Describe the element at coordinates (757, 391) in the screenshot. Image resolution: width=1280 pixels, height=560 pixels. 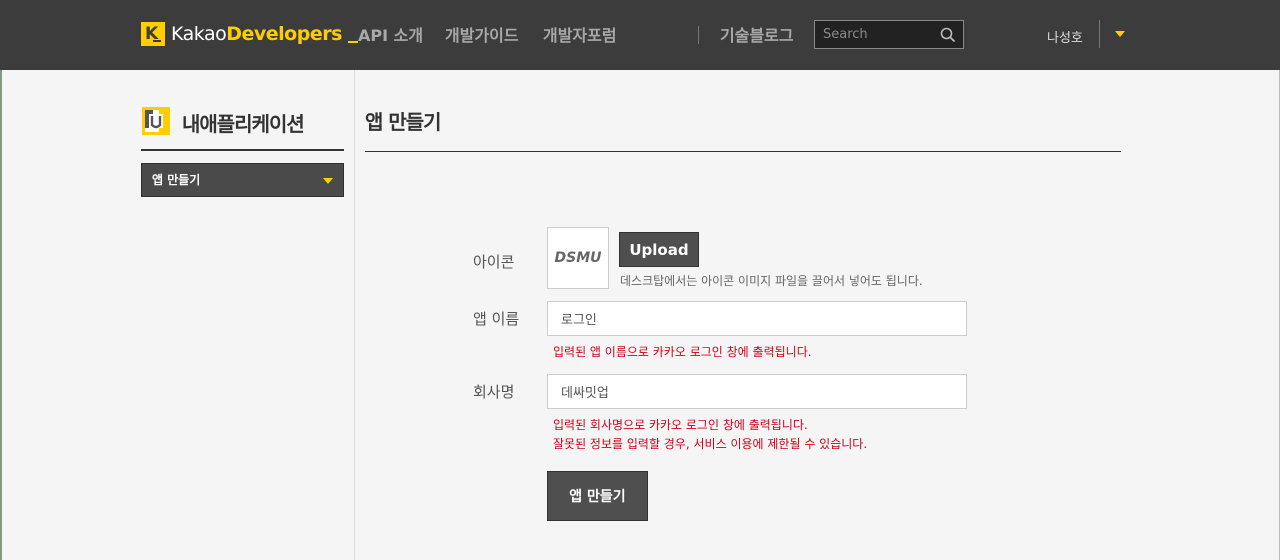
I see `company-name-input` at that location.